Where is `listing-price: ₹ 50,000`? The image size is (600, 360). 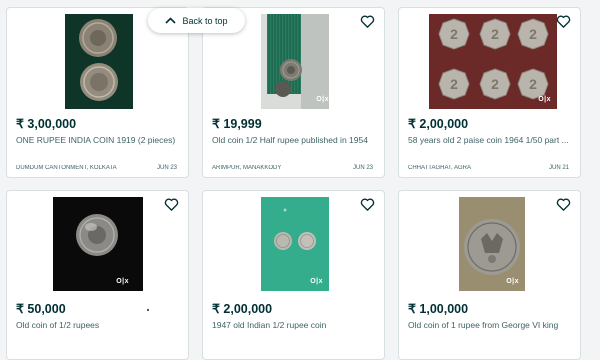 listing-price: ₹ 50,000 is located at coordinates (41, 309).